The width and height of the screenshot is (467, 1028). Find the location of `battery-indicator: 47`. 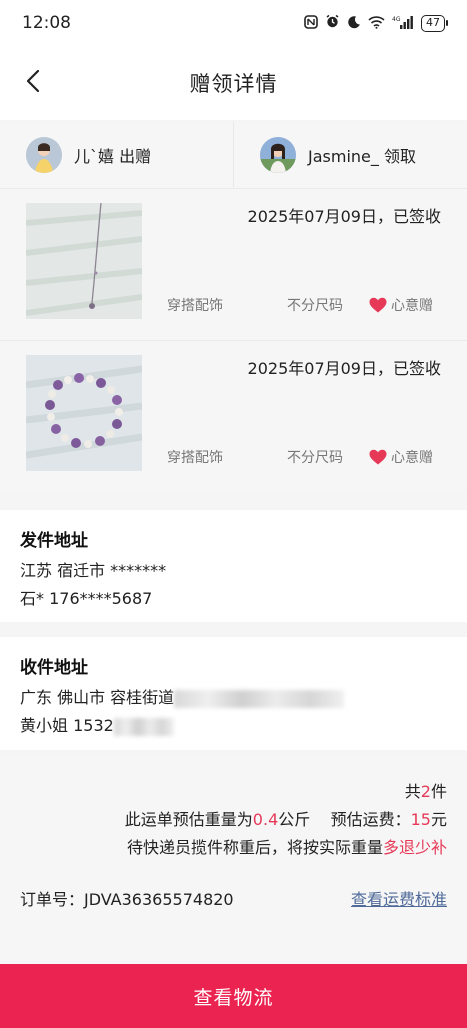

battery-indicator: 47 is located at coordinates (434, 23).